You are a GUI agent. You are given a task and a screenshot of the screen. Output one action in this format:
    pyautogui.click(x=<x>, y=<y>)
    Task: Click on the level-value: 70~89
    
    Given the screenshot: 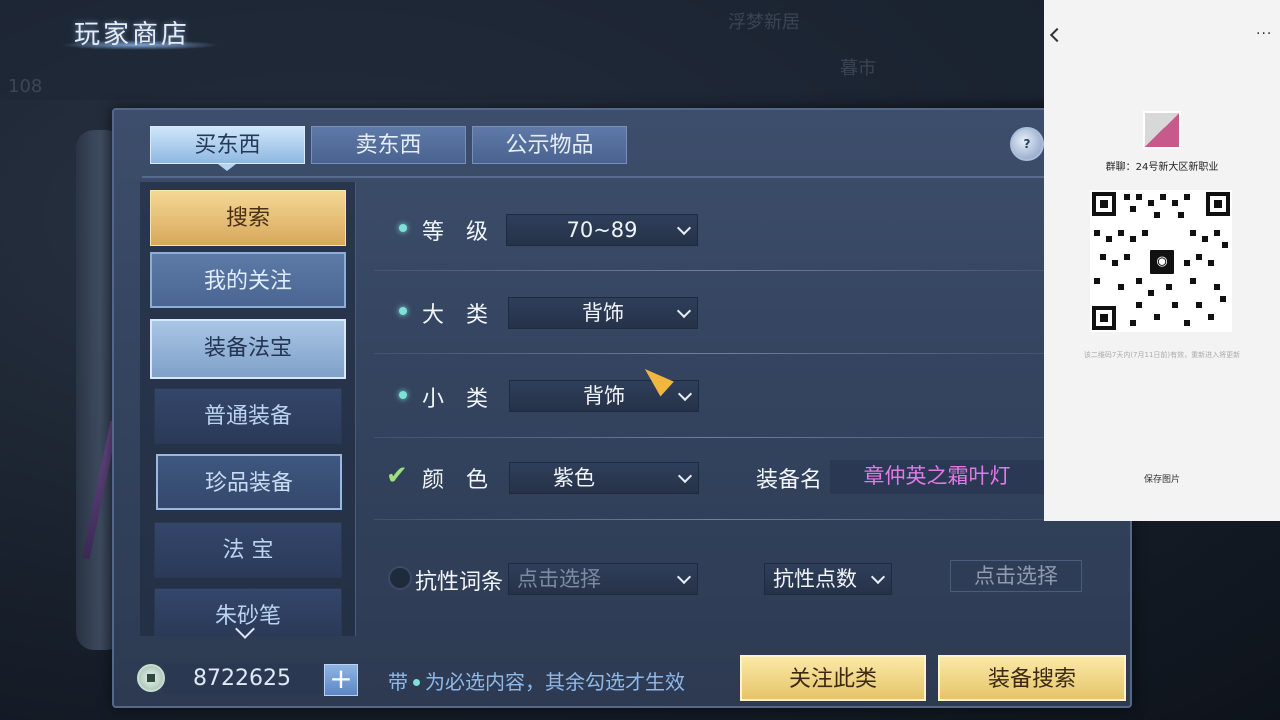 What is the action you would take?
    pyautogui.click(x=602, y=230)
    